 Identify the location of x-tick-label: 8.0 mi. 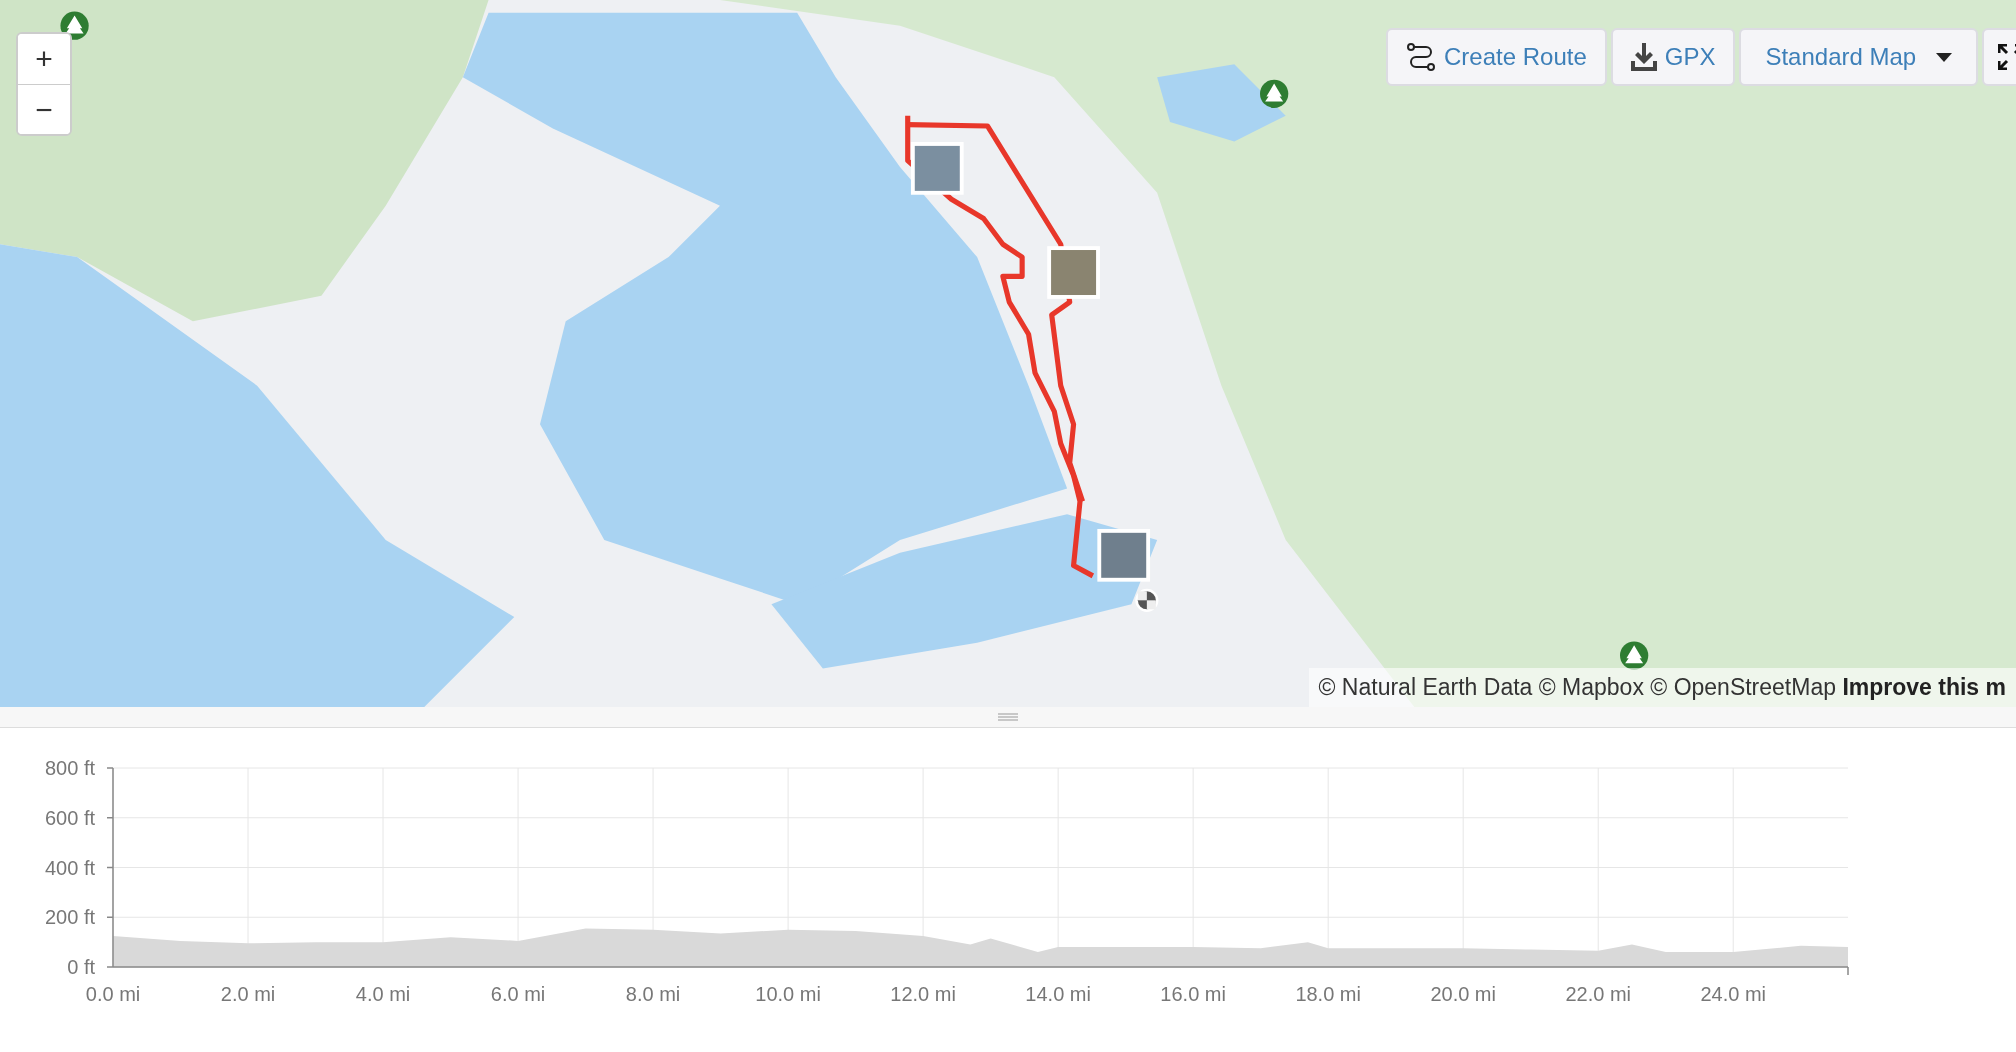
(653, 994).